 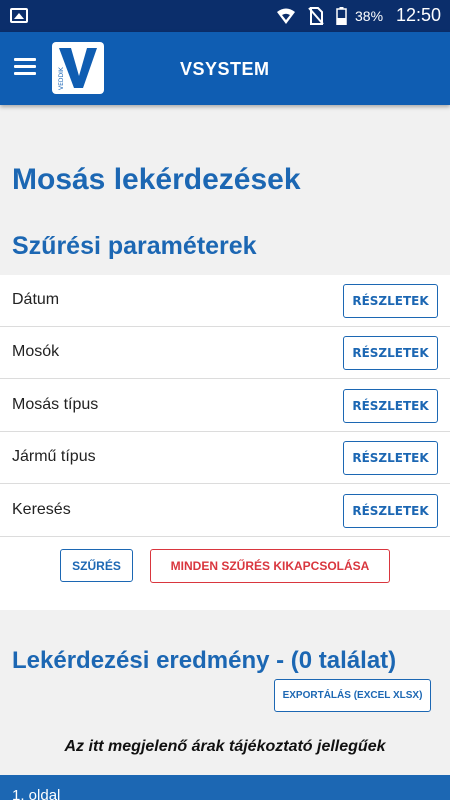 What do you see at coordinates (36, 793) in the screenshot?
I see `page-label: 1. oldal` at bounding box center [36, 793].